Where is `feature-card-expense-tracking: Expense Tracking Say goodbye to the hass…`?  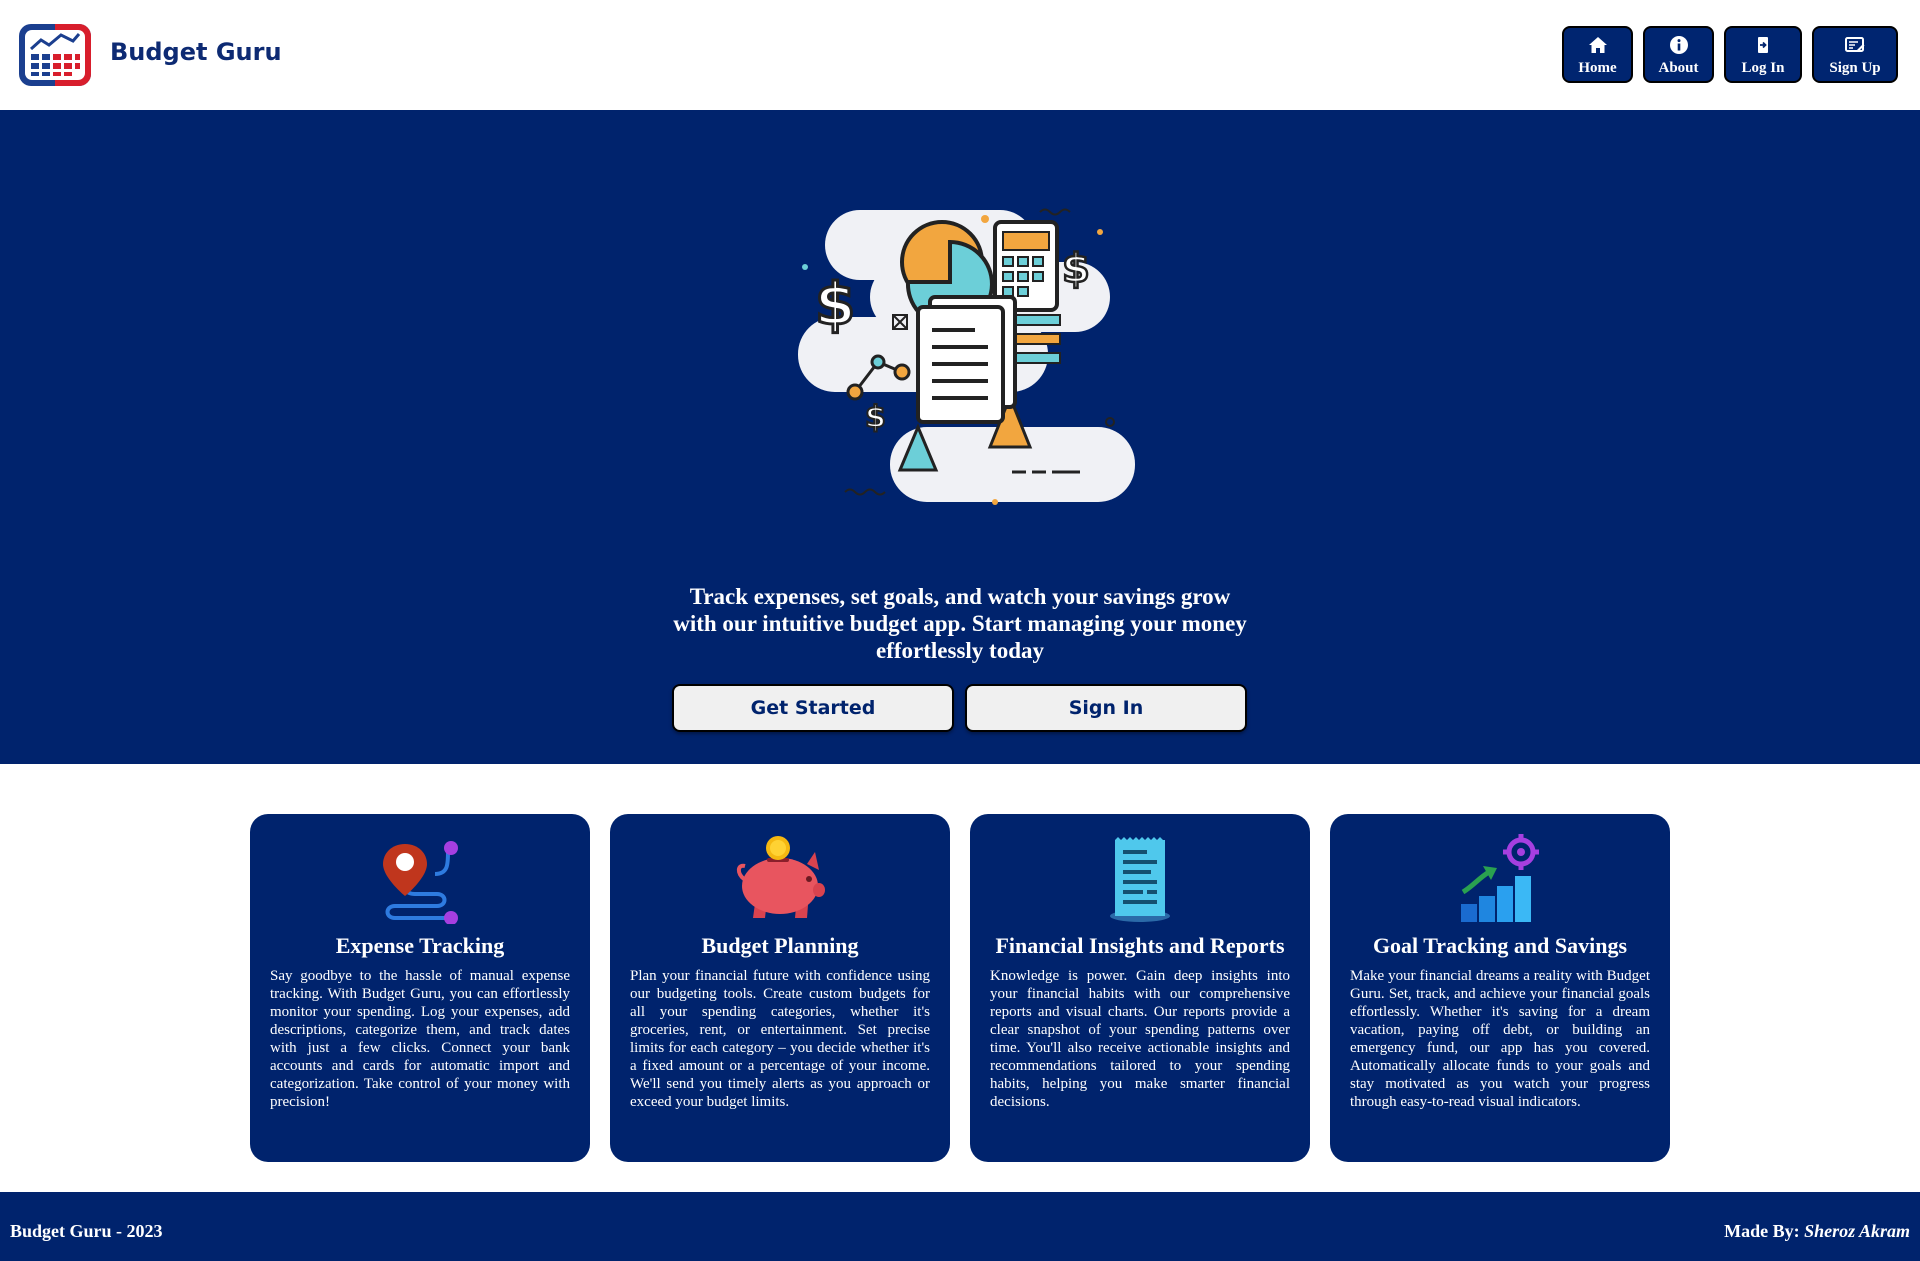
feature-card-expense-tracking: Expense Tracking Say goodbye to the hass… is located at coordinates (420, 988).